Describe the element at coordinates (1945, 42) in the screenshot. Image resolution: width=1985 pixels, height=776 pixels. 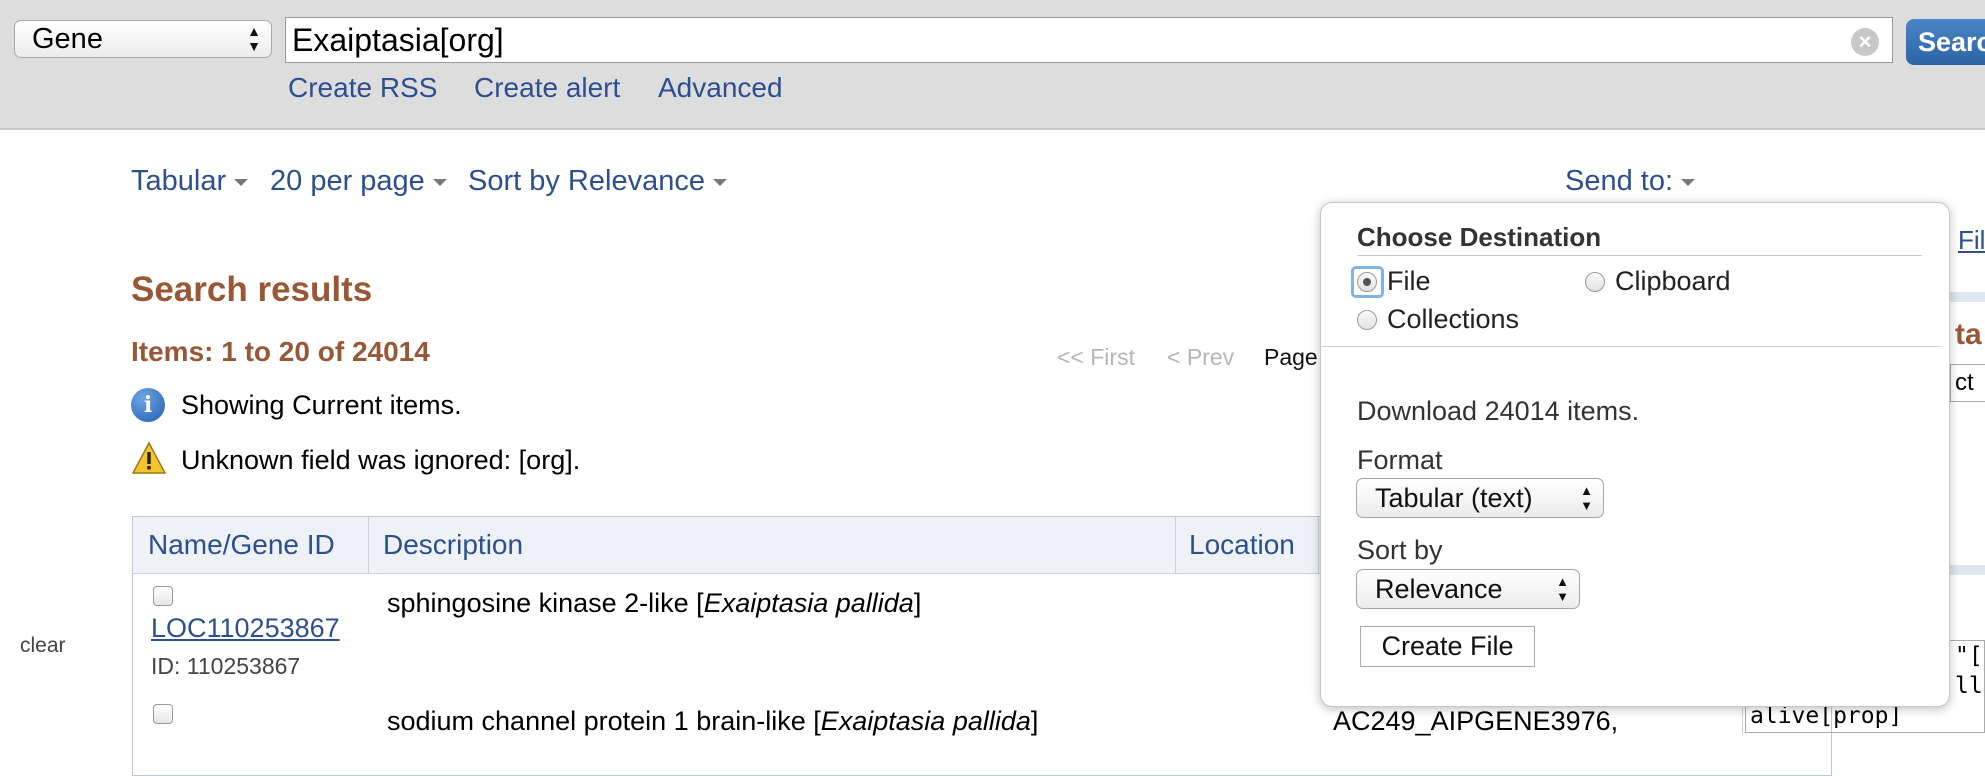
I see `search-button: Search` at that location.